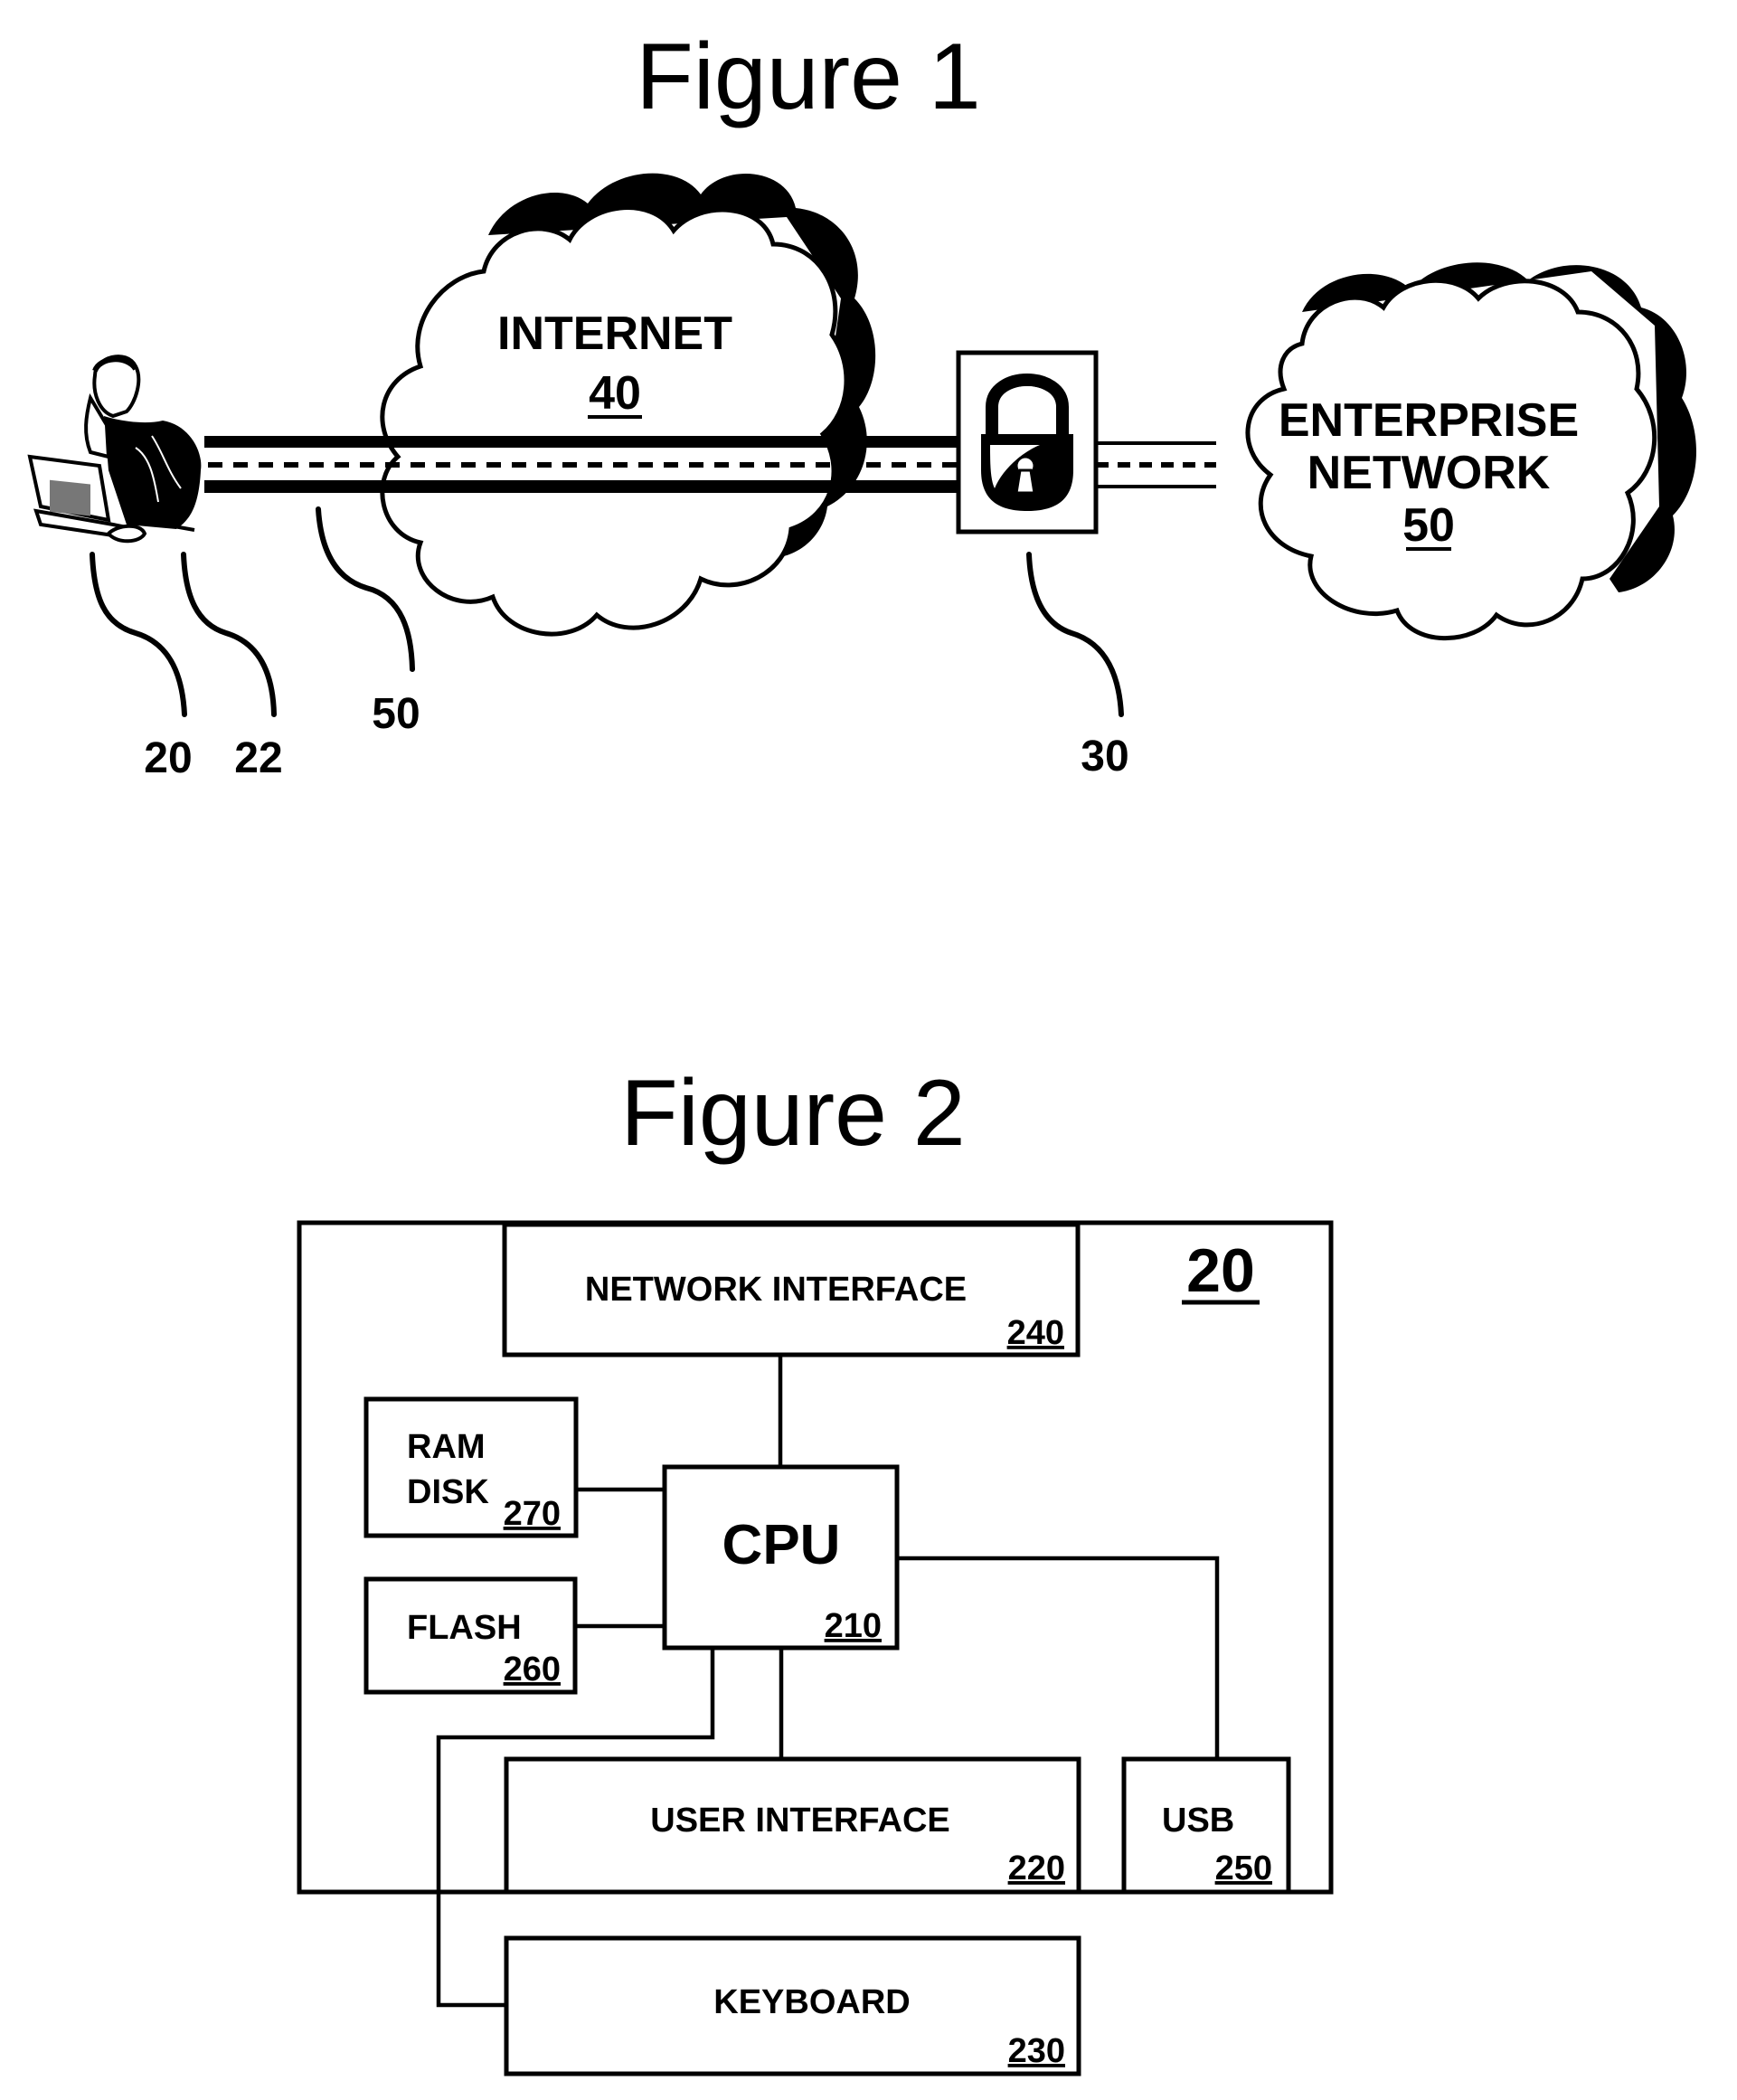 The height and width of the screenshot is (2100, 1737). What do you see at coordinates (1104, 756) in the screenshot?
I see `ref-label-30: 30` at bounding box center [1104, 756].